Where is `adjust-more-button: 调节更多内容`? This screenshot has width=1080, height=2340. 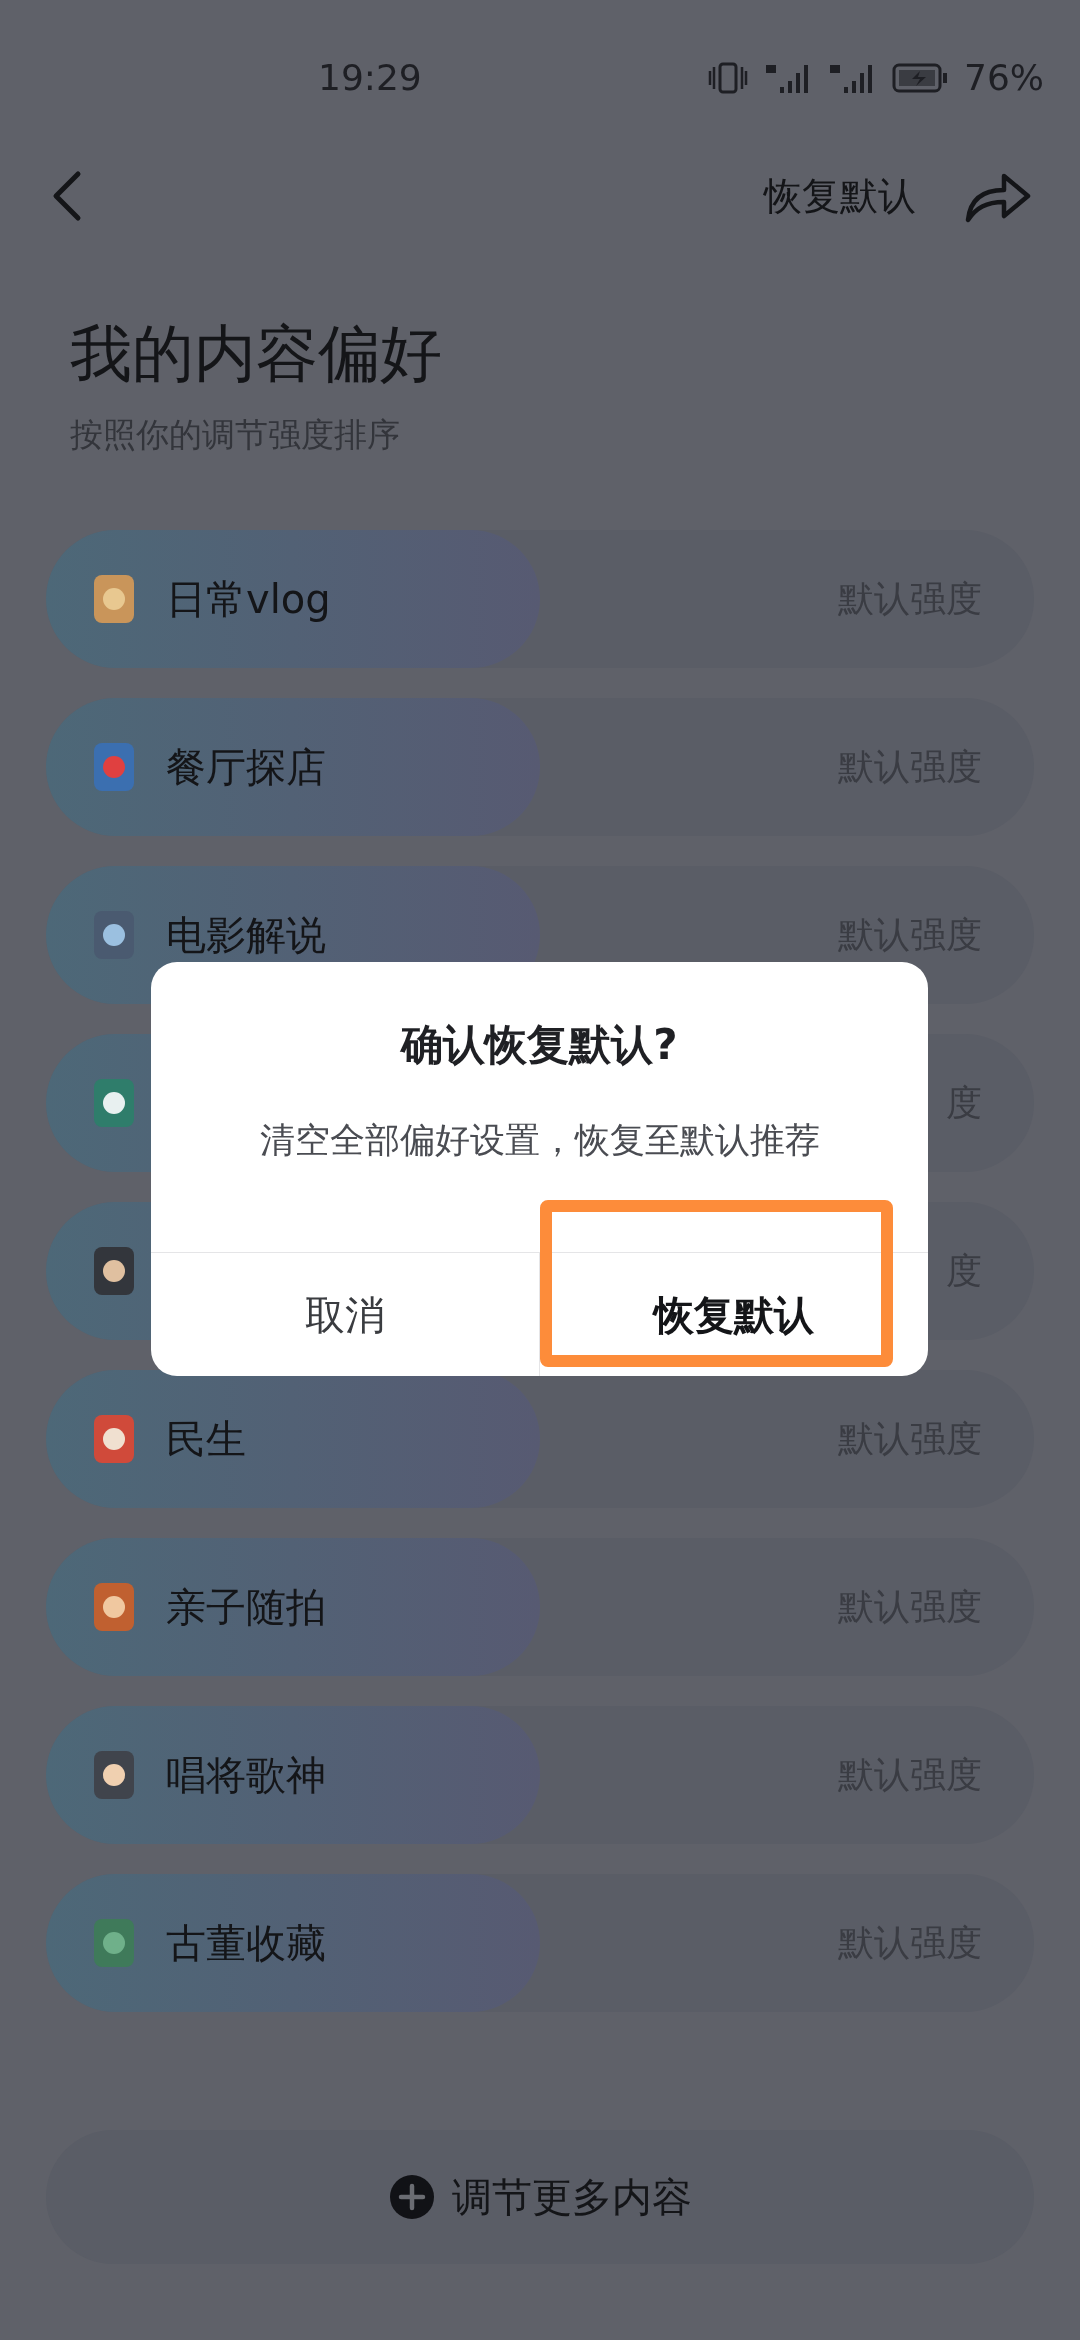 adjust-more-button: 调节更多内容 is located at coordinates (540, 2197).